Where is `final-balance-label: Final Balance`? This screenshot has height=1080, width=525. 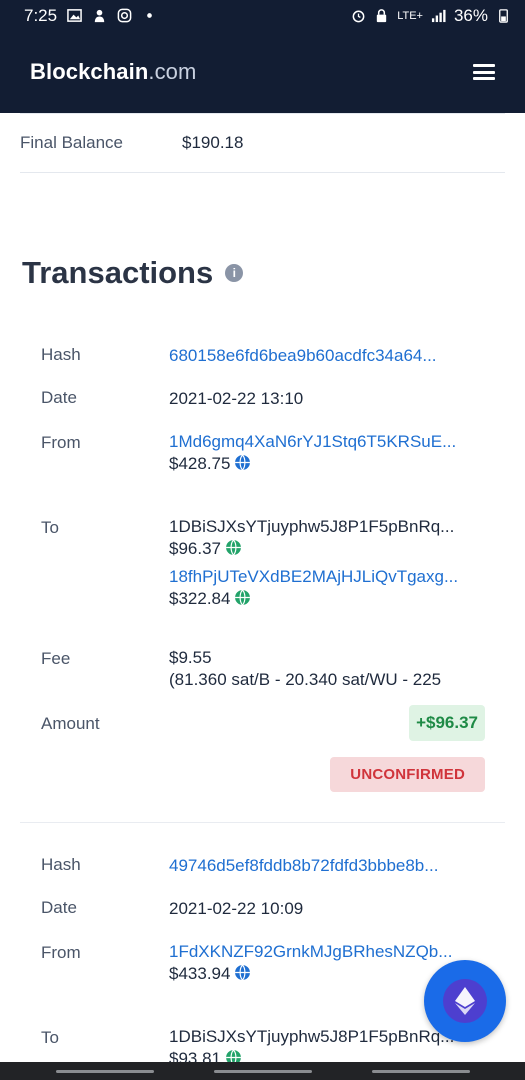 final-balance-label: Final Balance is located at coordinates (72, 142).